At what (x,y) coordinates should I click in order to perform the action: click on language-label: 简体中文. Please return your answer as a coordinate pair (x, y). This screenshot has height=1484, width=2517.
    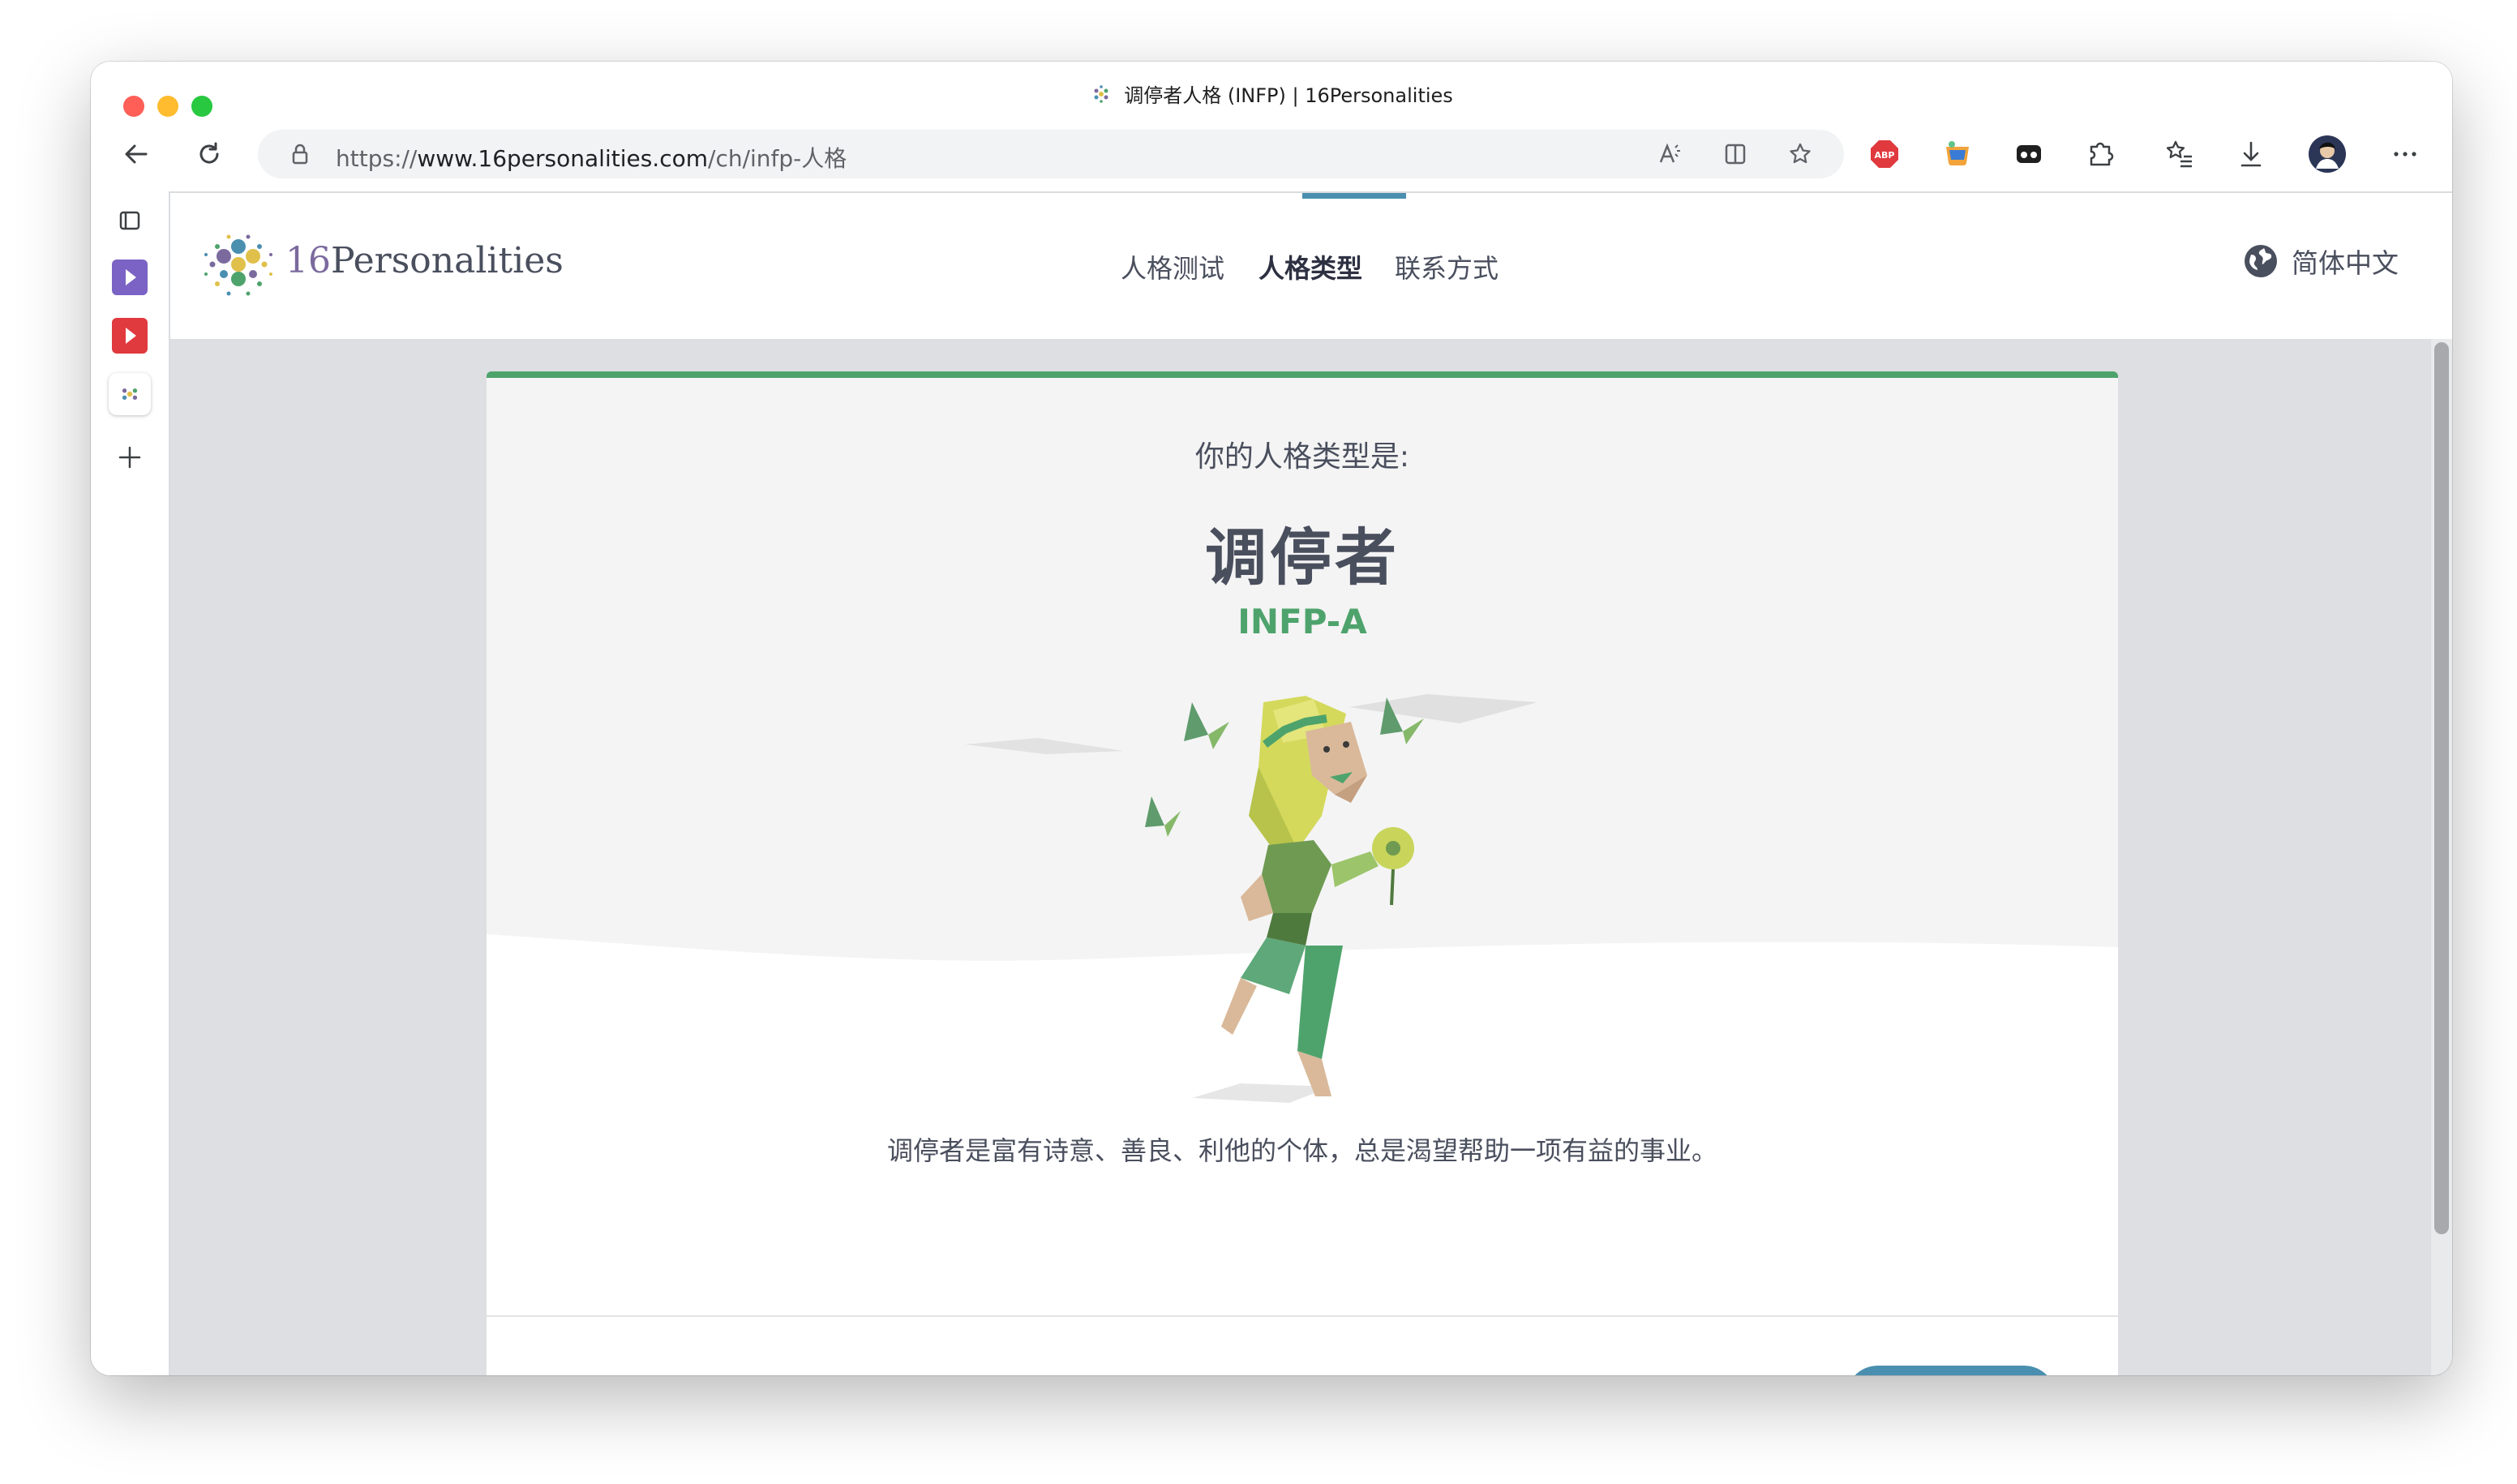
    Looking at the image, I should click on (2345, 263).